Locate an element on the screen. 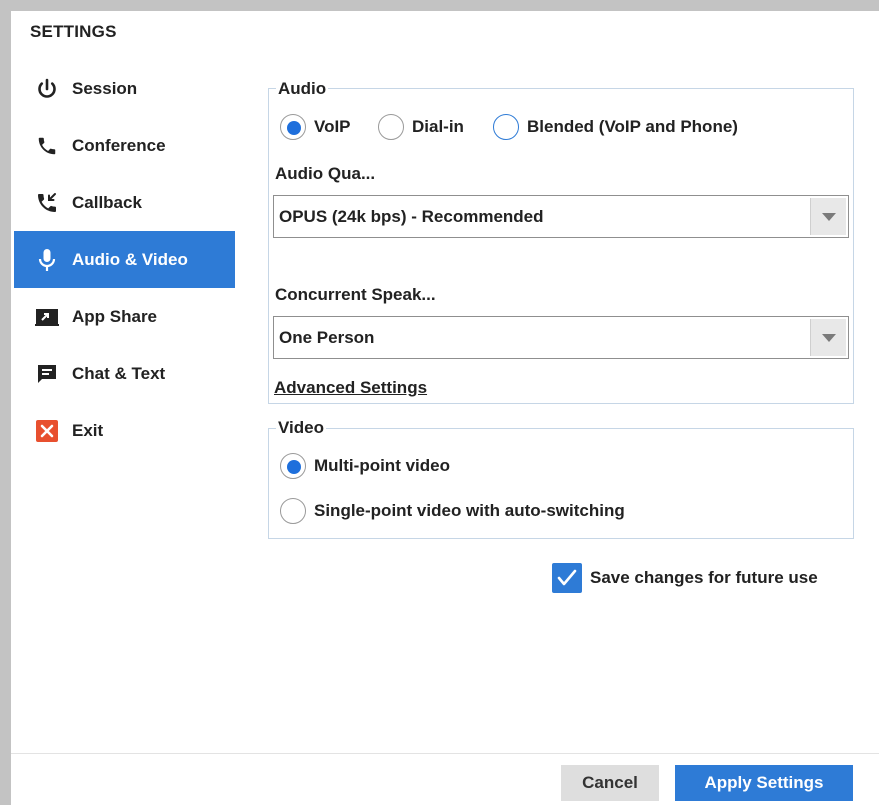 This screenshot has width=879, height=805. dial-in-radio: Dial-in is located at coordinates (421, 127).